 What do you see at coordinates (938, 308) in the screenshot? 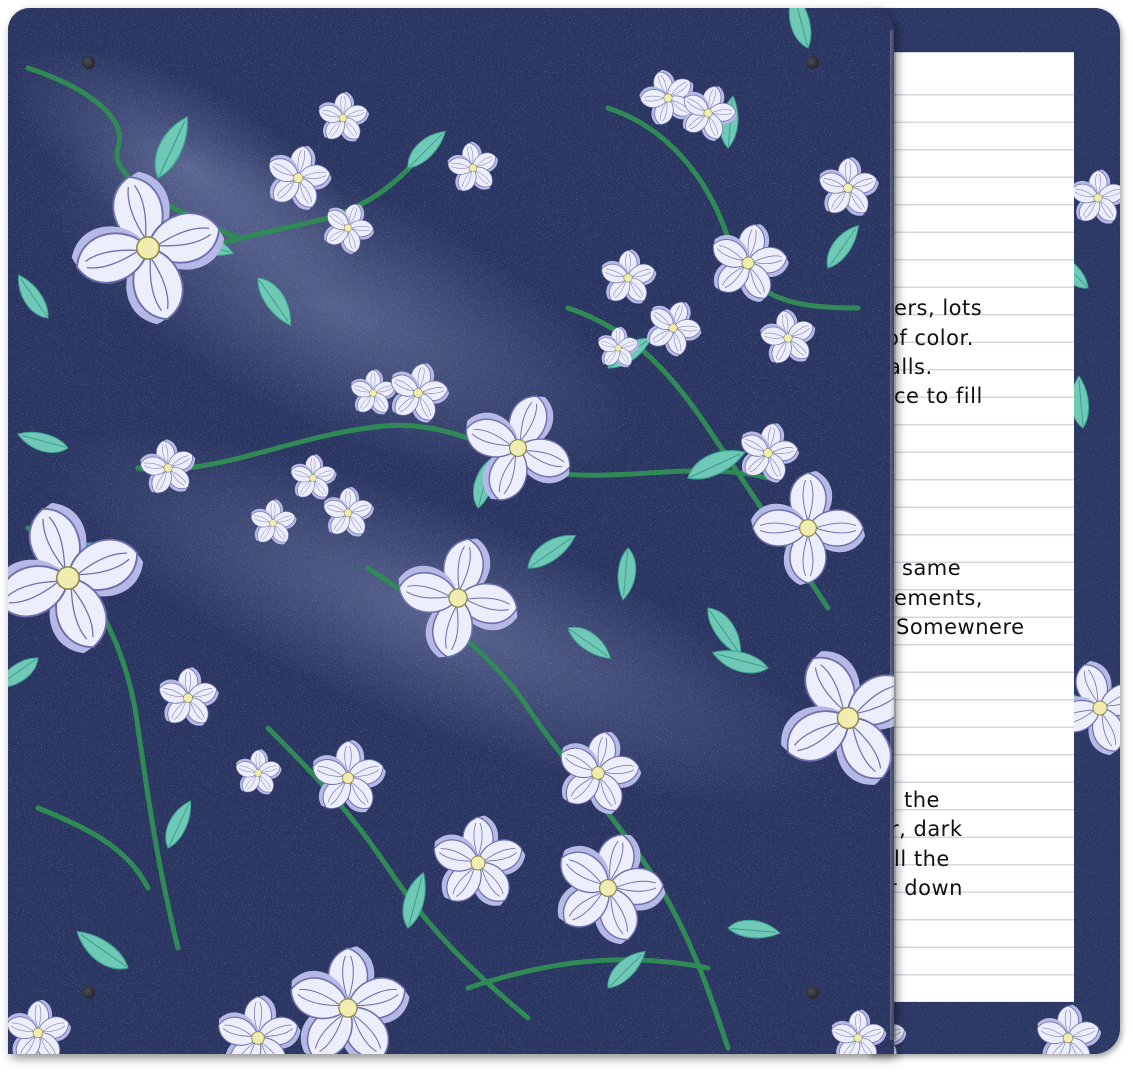
I see `note-line: ers, lots` at bounding box center [938, 308].